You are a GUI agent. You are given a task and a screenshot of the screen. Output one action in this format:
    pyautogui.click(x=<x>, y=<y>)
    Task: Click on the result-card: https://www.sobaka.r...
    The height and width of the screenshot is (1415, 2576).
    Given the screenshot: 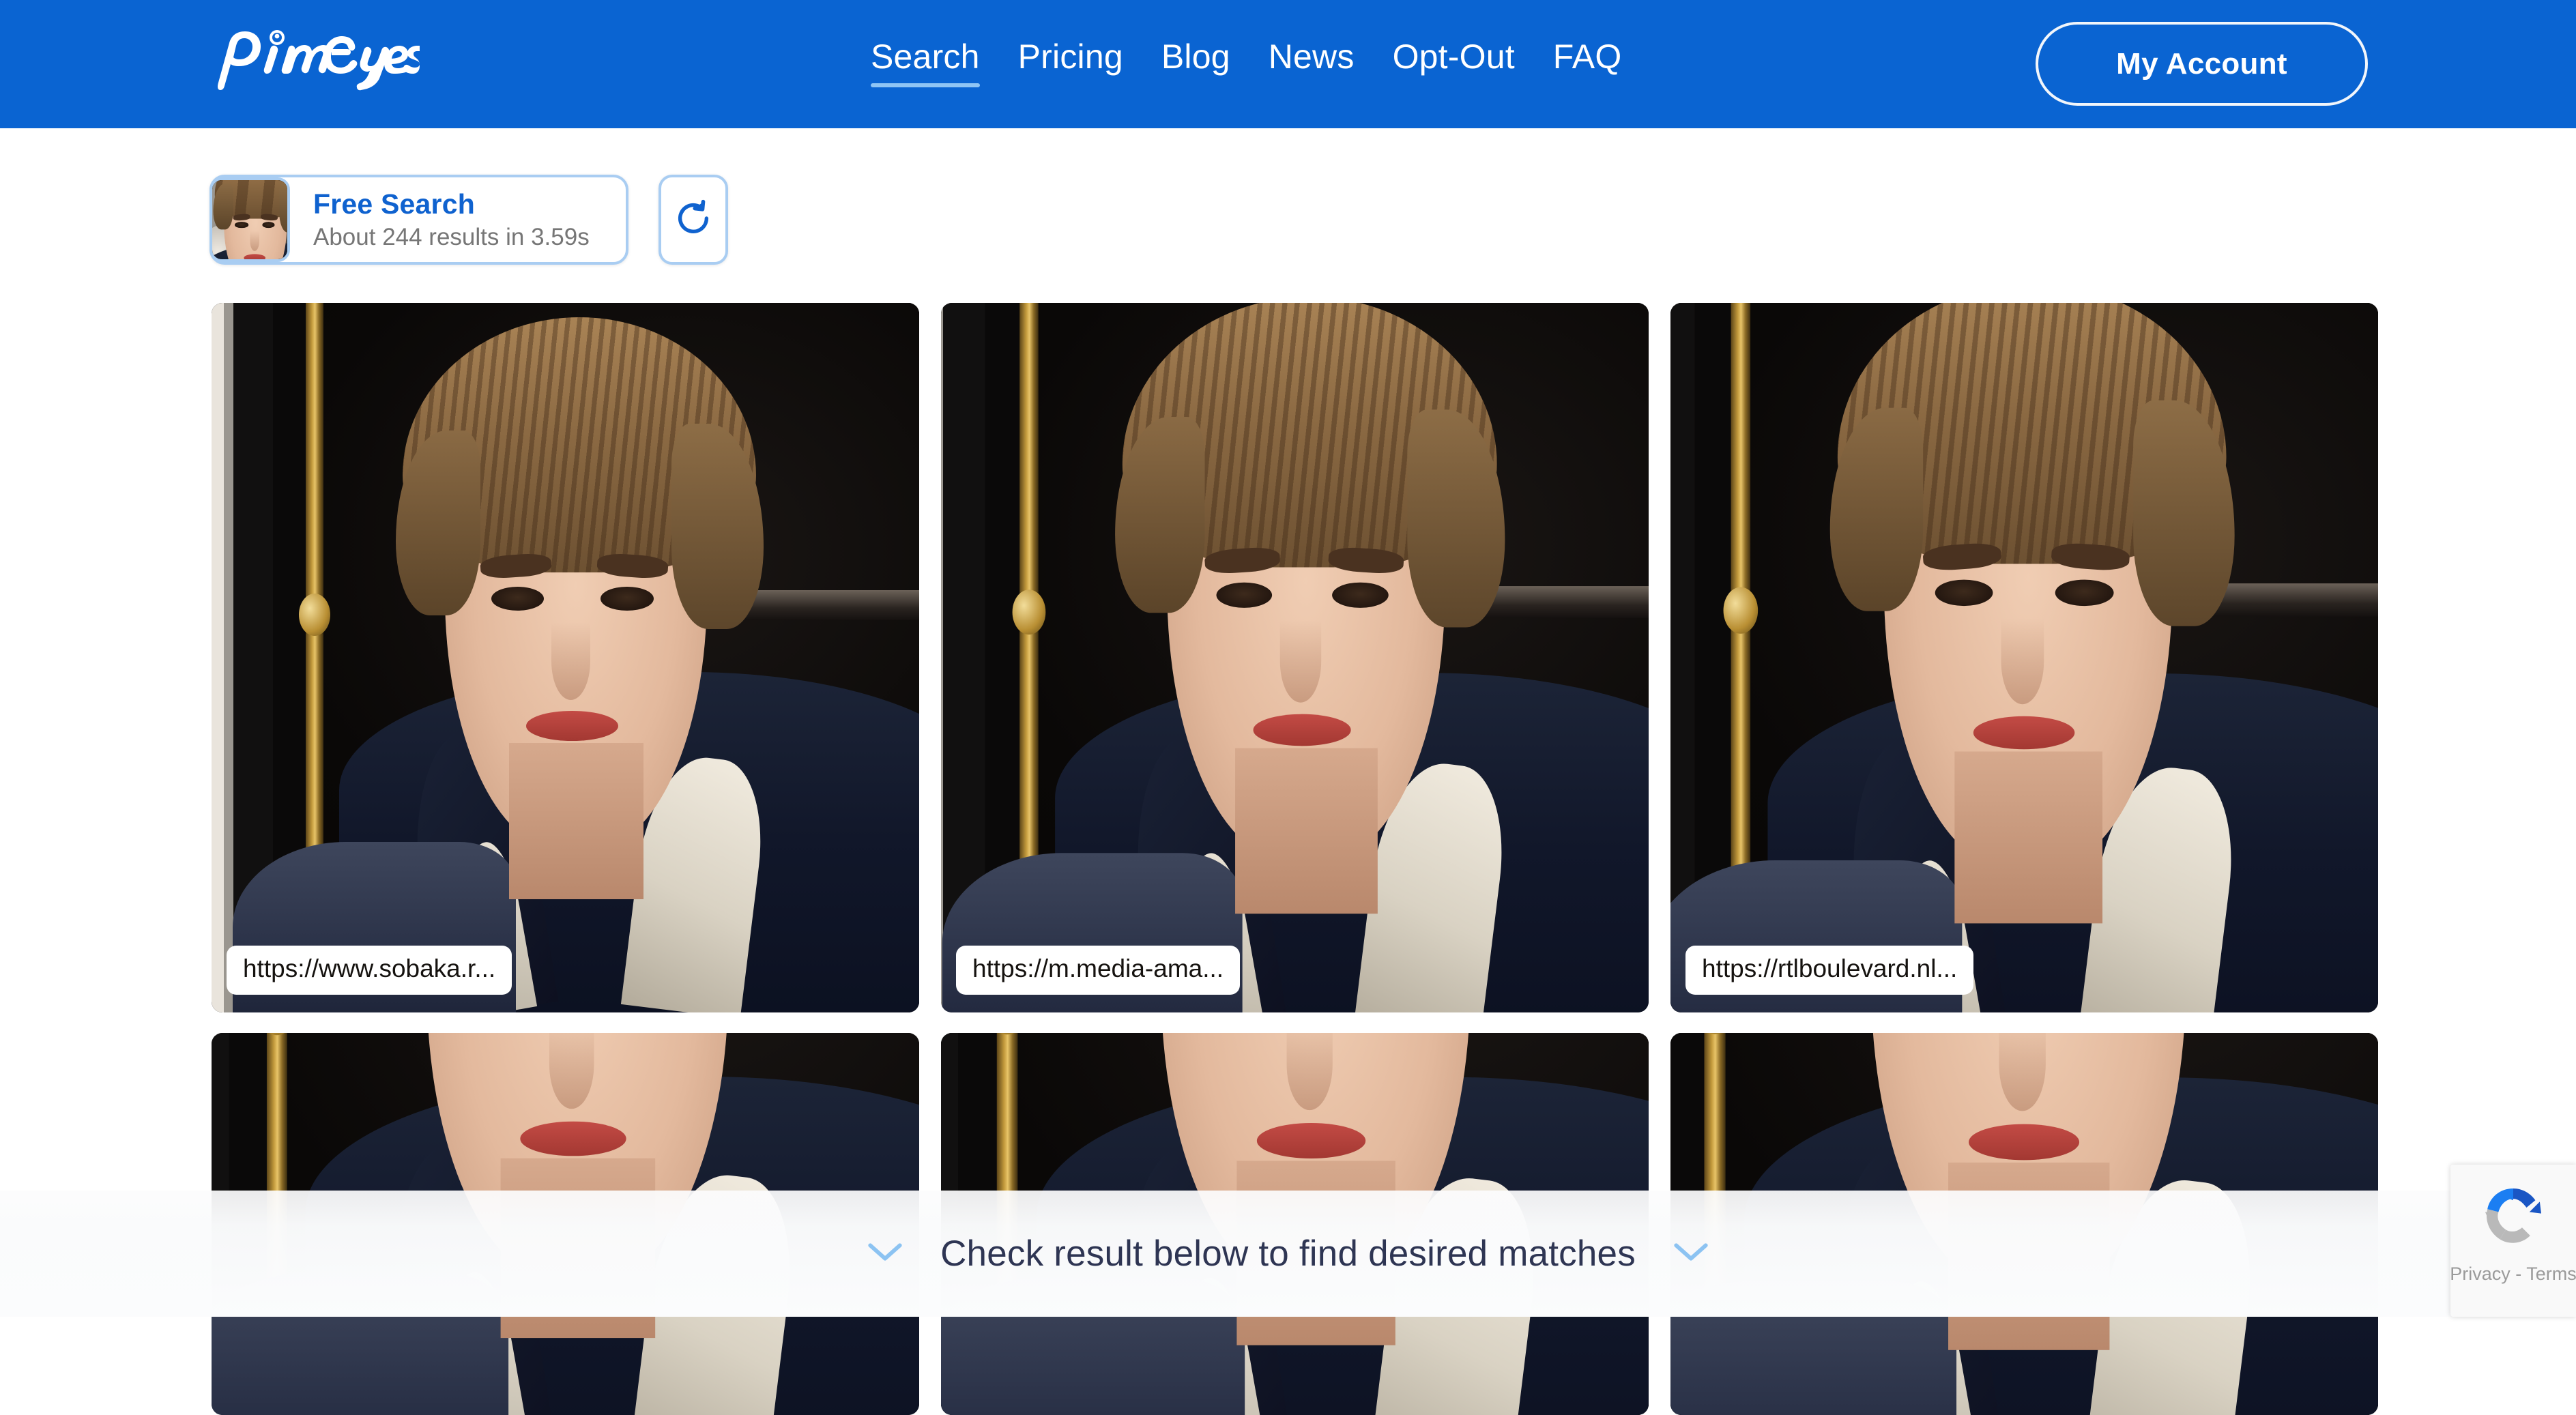 What is the action you would take?
    pyautogui.click(x=565, y=657)
    